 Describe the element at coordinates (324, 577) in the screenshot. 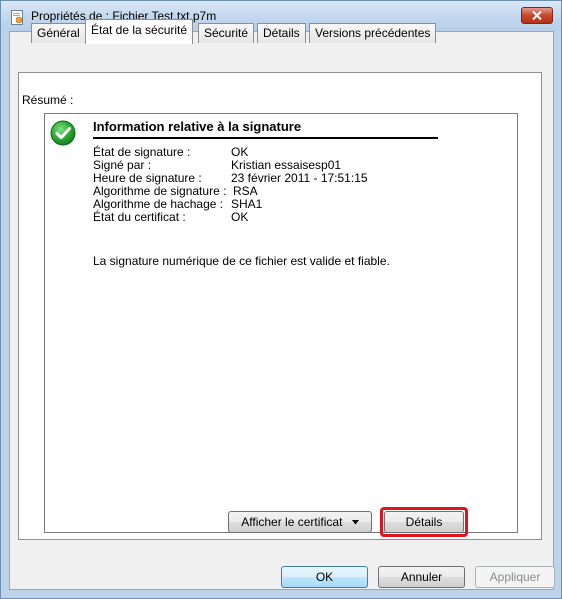

I see `ok-button: OK` at that location.